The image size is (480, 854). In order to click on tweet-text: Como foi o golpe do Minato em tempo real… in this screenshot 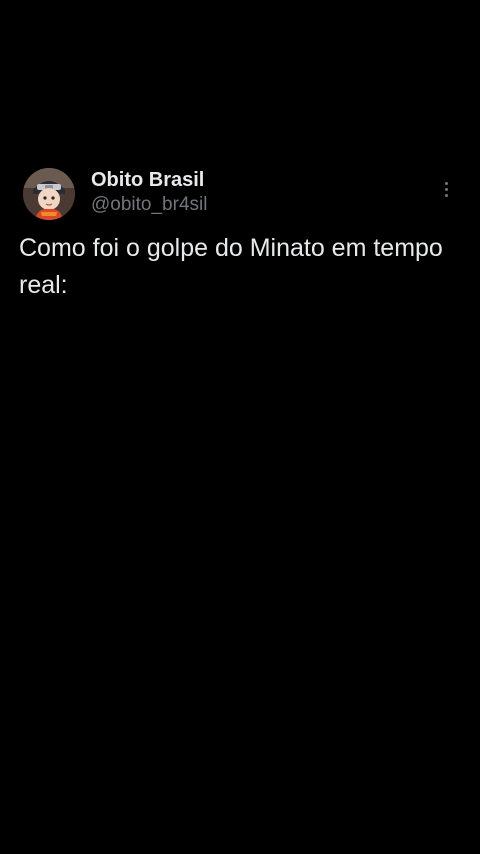, I will do `click(231, 266)`.